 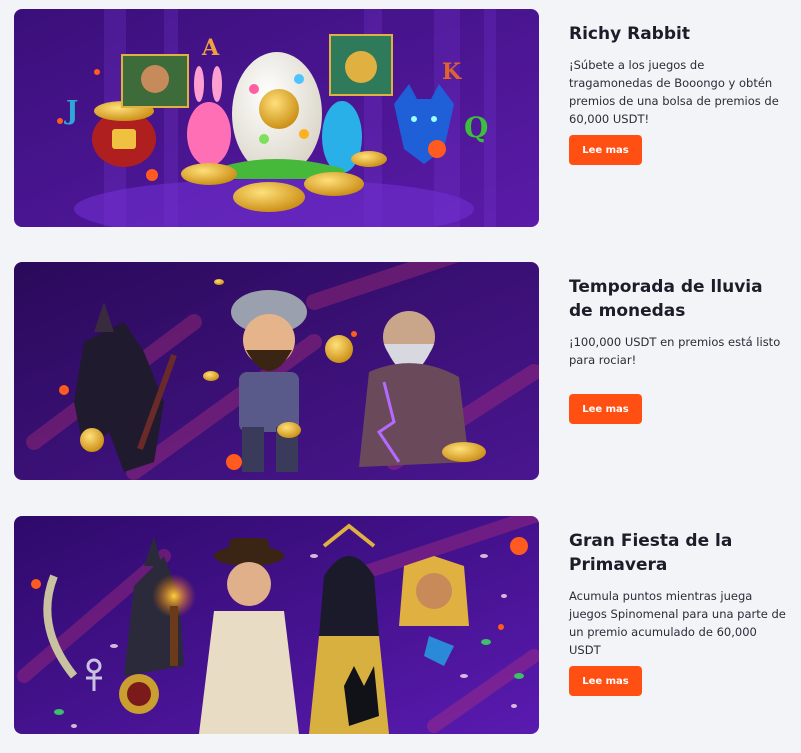 I want to click on promo-title: Temporada de lluvia de monedas, so click(x=666, y=299).